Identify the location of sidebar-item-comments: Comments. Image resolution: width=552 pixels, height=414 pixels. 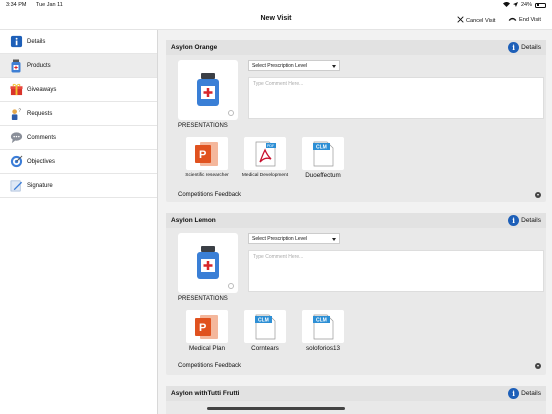
(78, 138).